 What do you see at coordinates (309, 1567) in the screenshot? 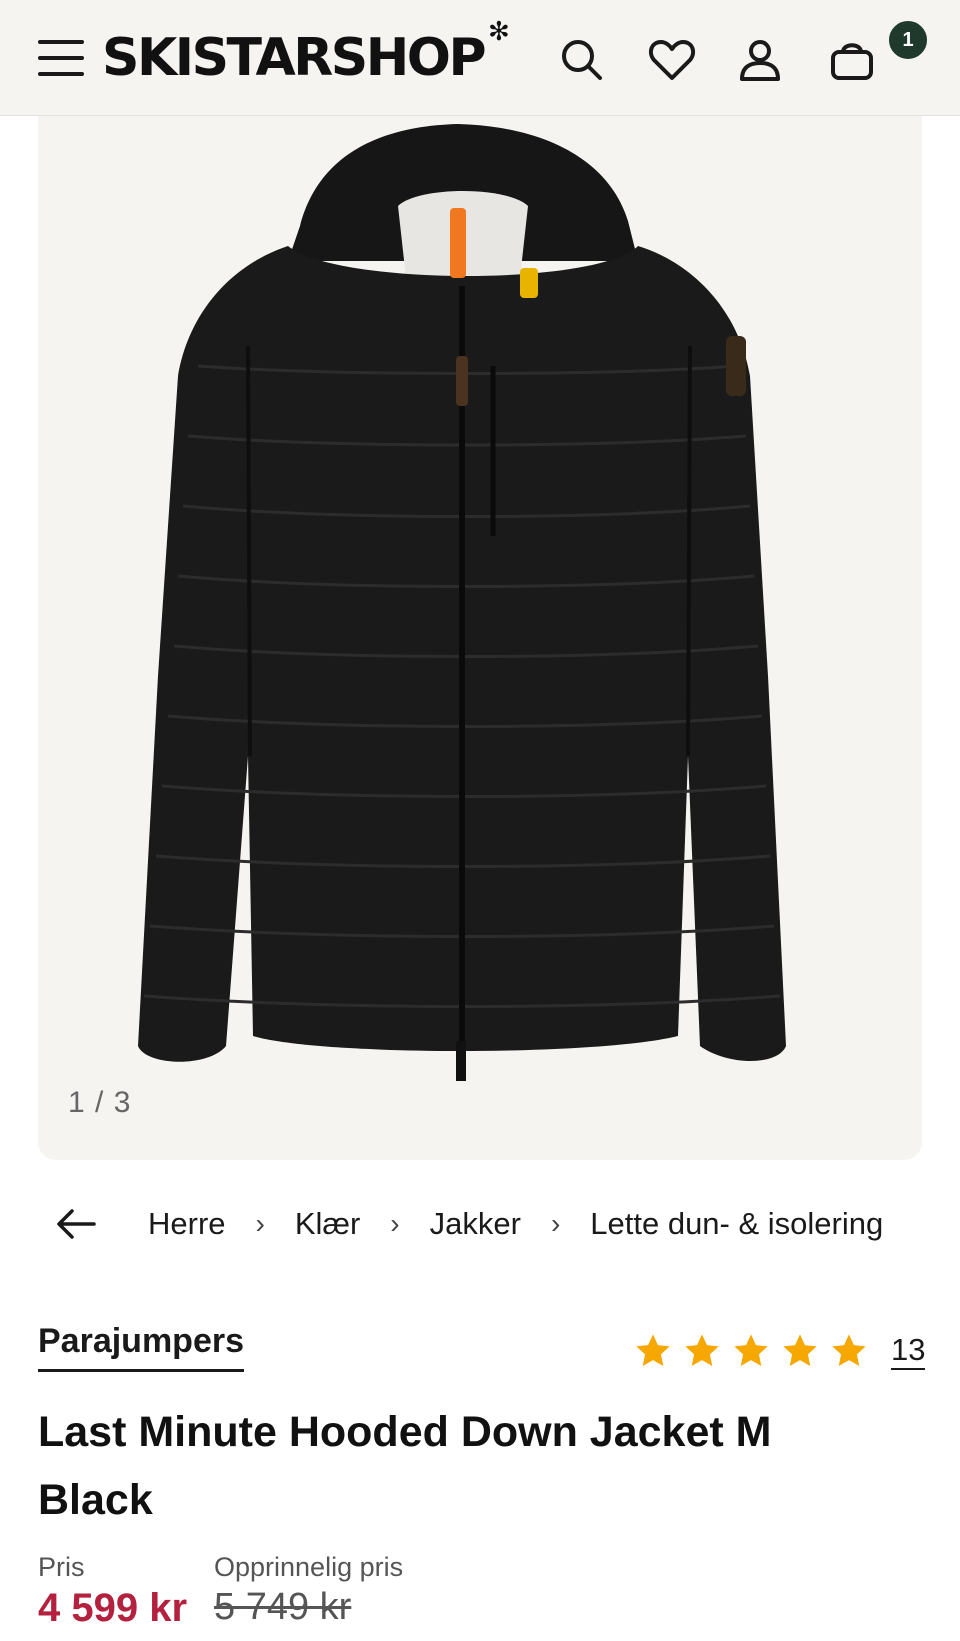
I see `original-price-label: Opprinnelig pris` at bounding box center [309, 1567].